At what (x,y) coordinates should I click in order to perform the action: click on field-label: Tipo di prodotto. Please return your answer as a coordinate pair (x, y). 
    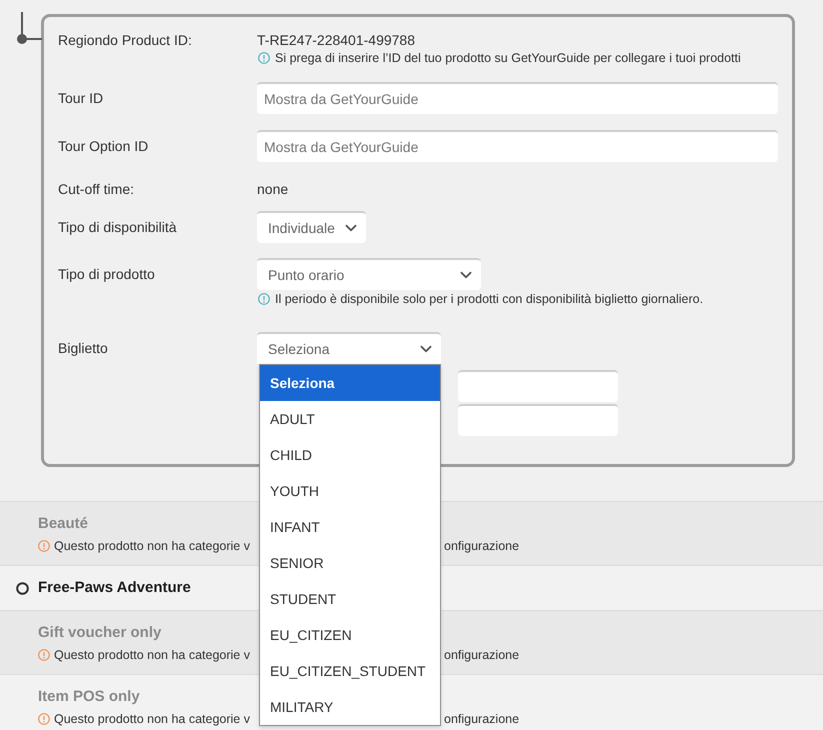
    Looking at the image, I should click on (107, 274).